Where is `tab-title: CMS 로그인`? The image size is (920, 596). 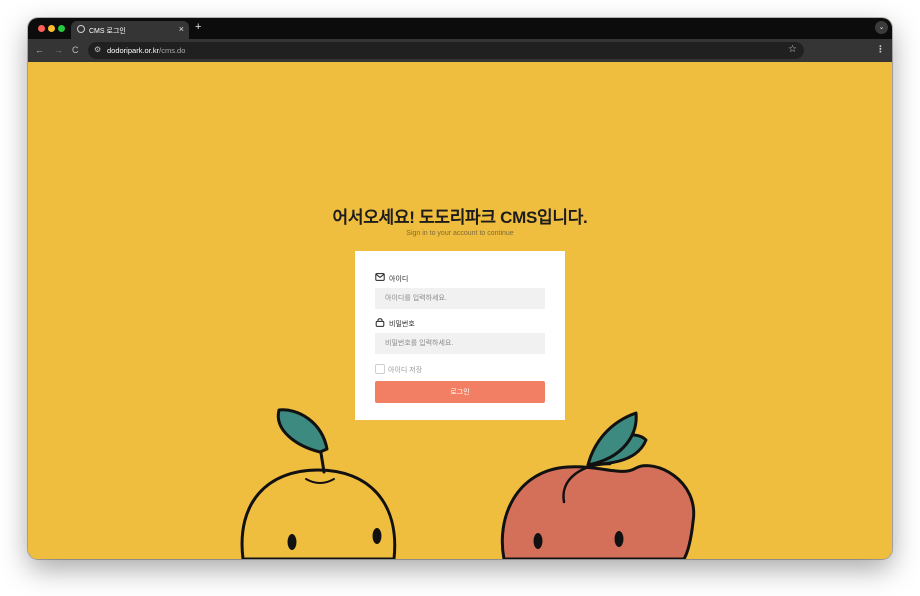
tab-title: CMS 로그인 is located at coordinates (107, 31).